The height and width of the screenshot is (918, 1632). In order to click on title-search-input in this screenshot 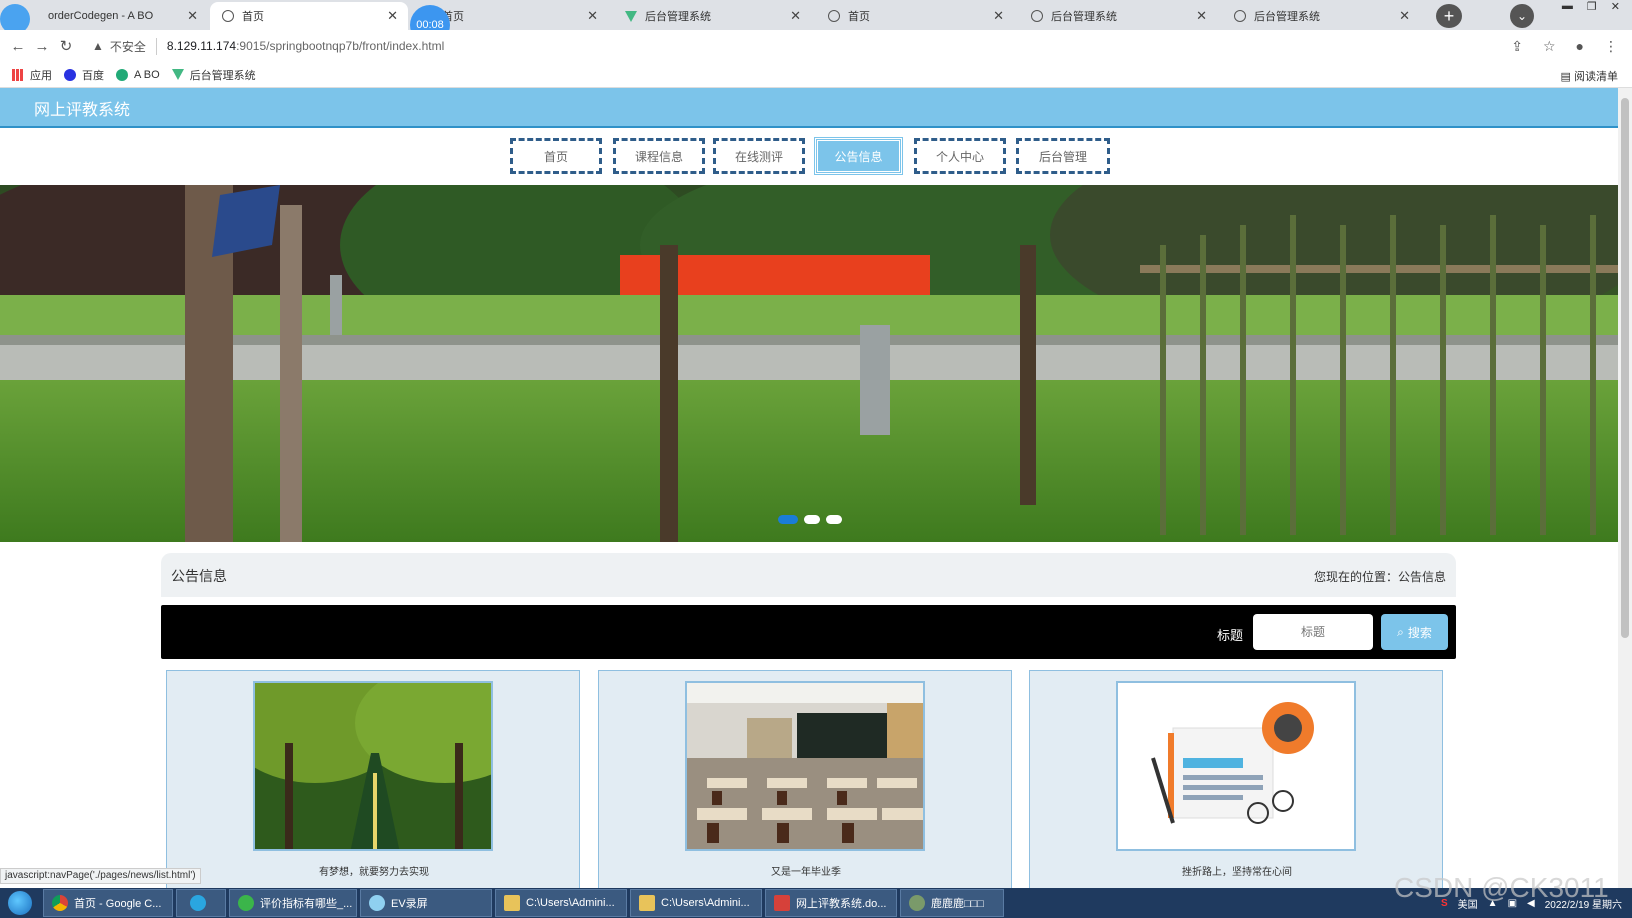, I will do `click(1313, 632)`.